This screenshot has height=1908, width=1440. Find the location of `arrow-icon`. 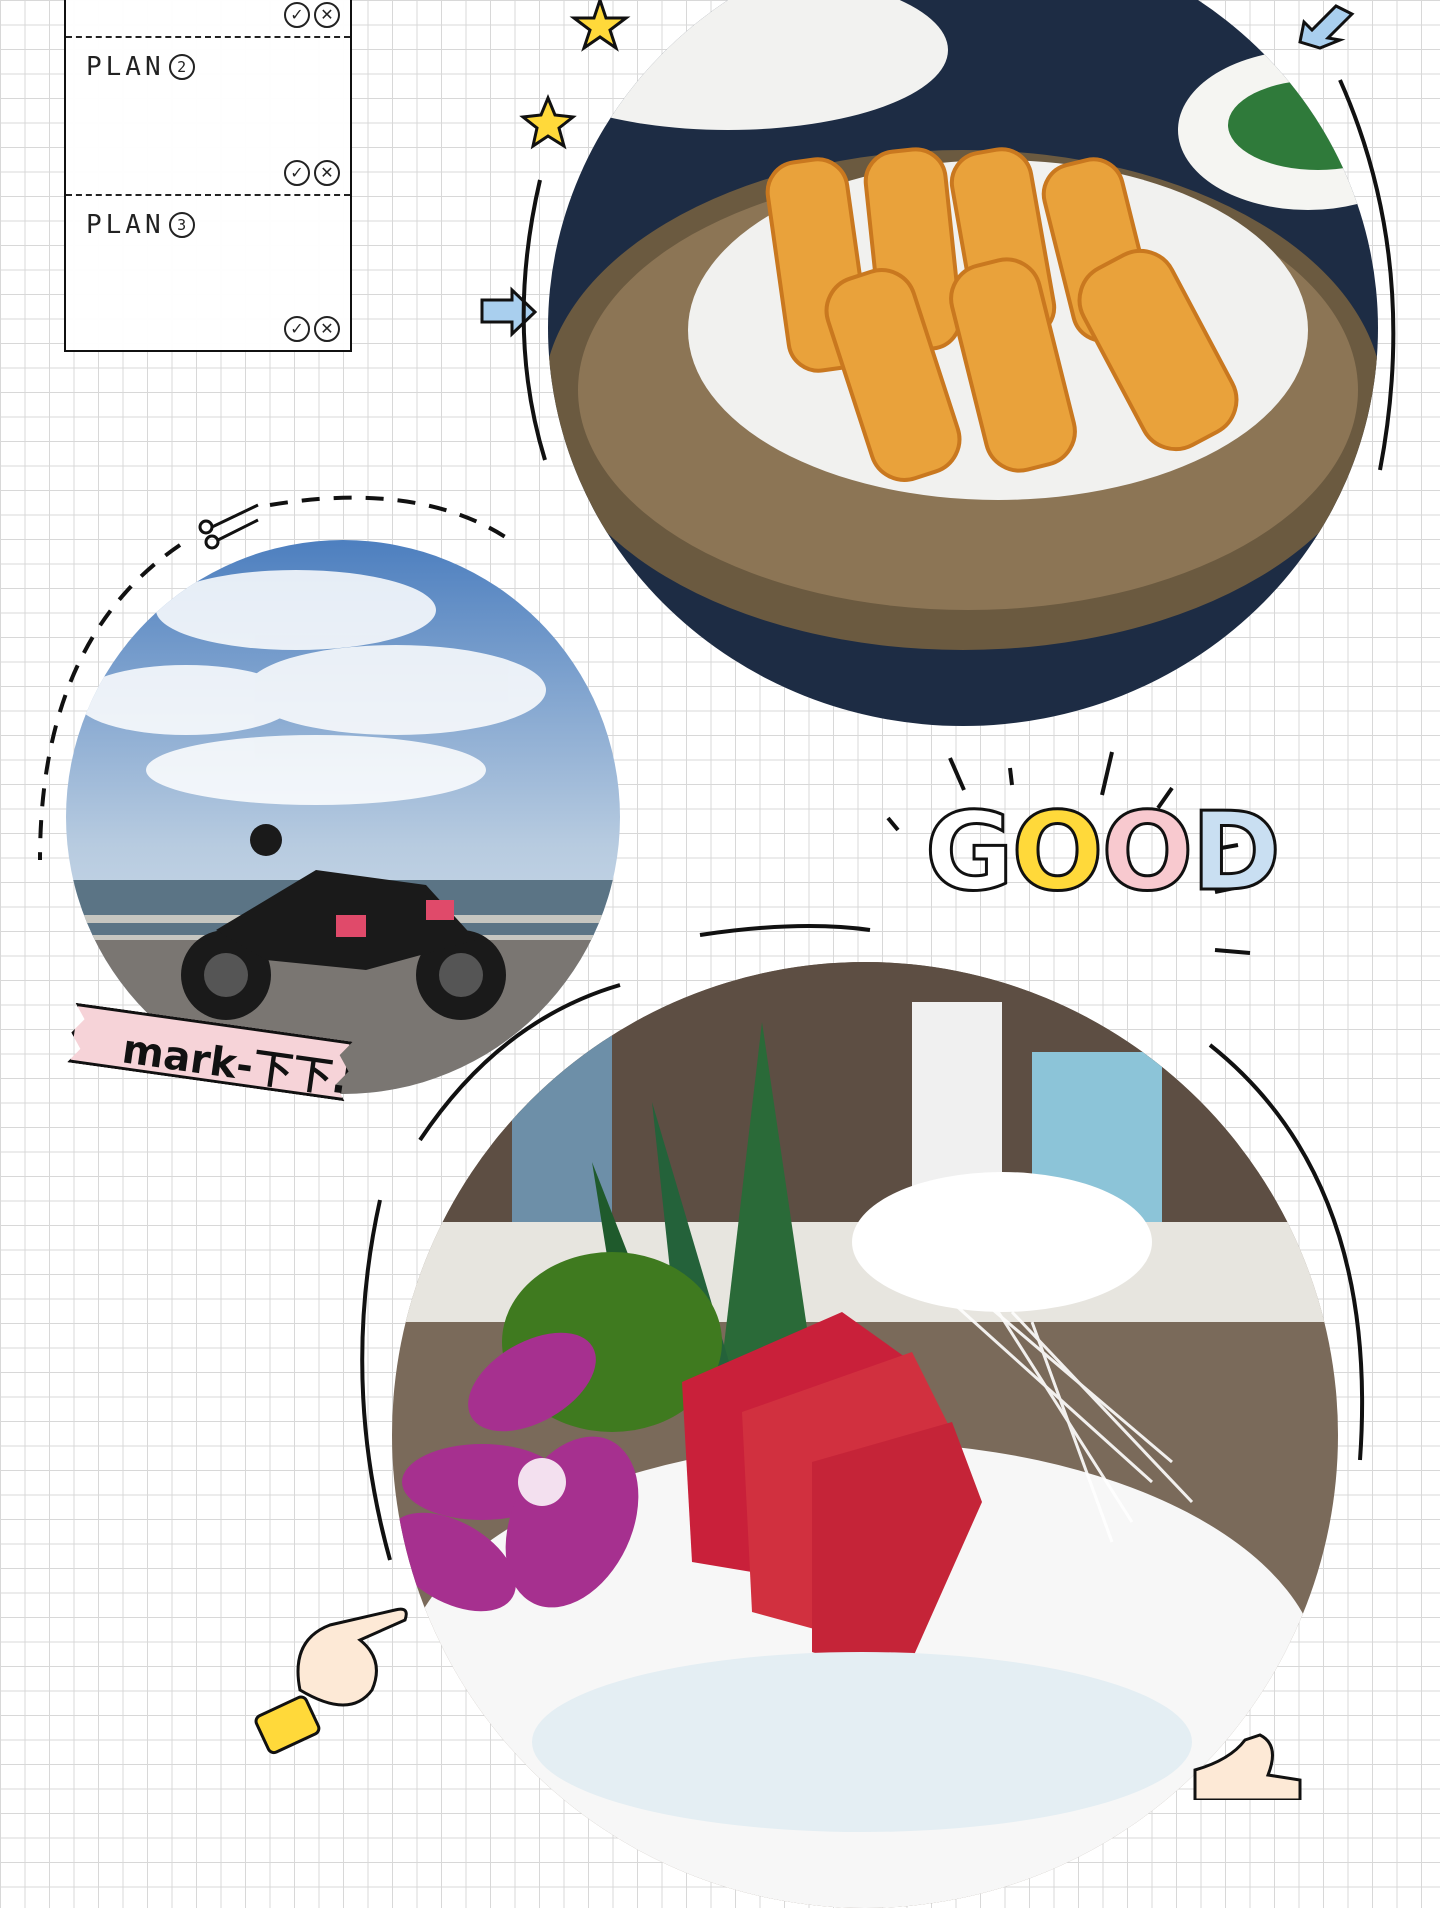

arrow-icon is located at coordinates (917, 171).